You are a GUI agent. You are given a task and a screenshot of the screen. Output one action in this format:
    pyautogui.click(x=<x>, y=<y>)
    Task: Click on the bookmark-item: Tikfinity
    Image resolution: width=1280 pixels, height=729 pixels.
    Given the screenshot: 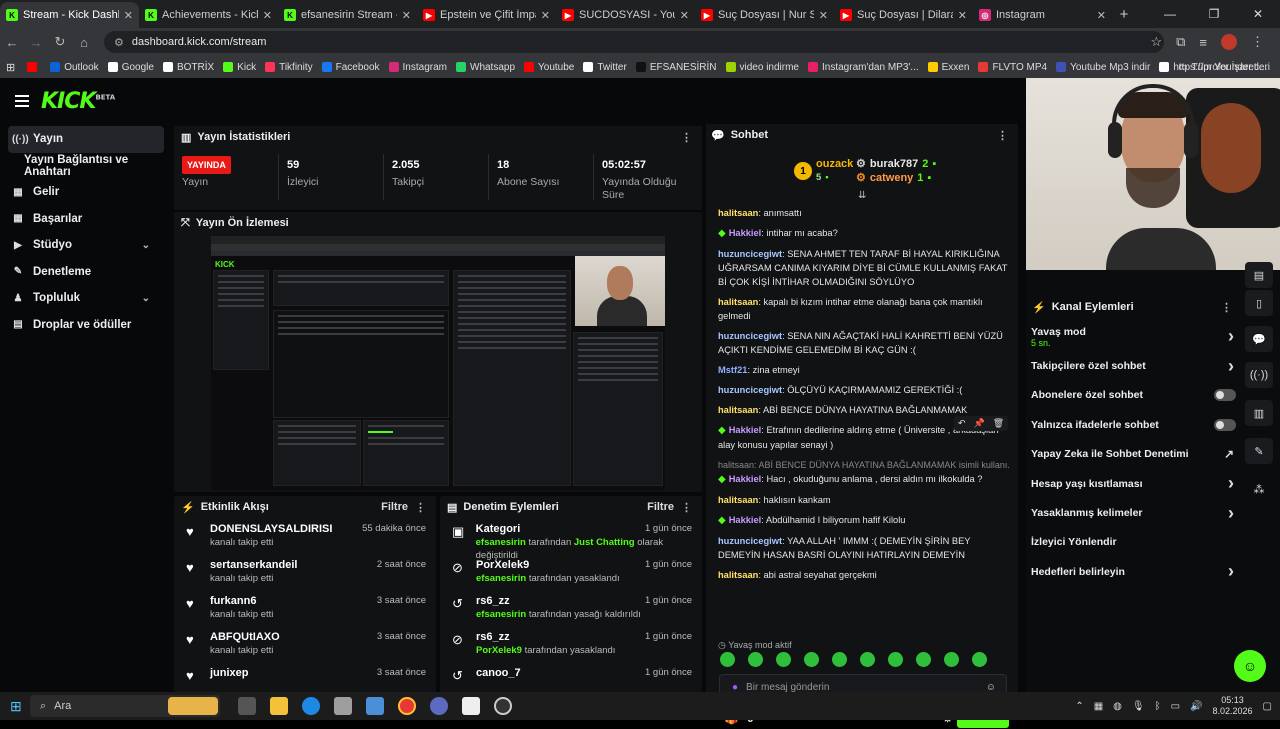 What is the action you would take?
    pyautogui.click(x=289, y=67)
    